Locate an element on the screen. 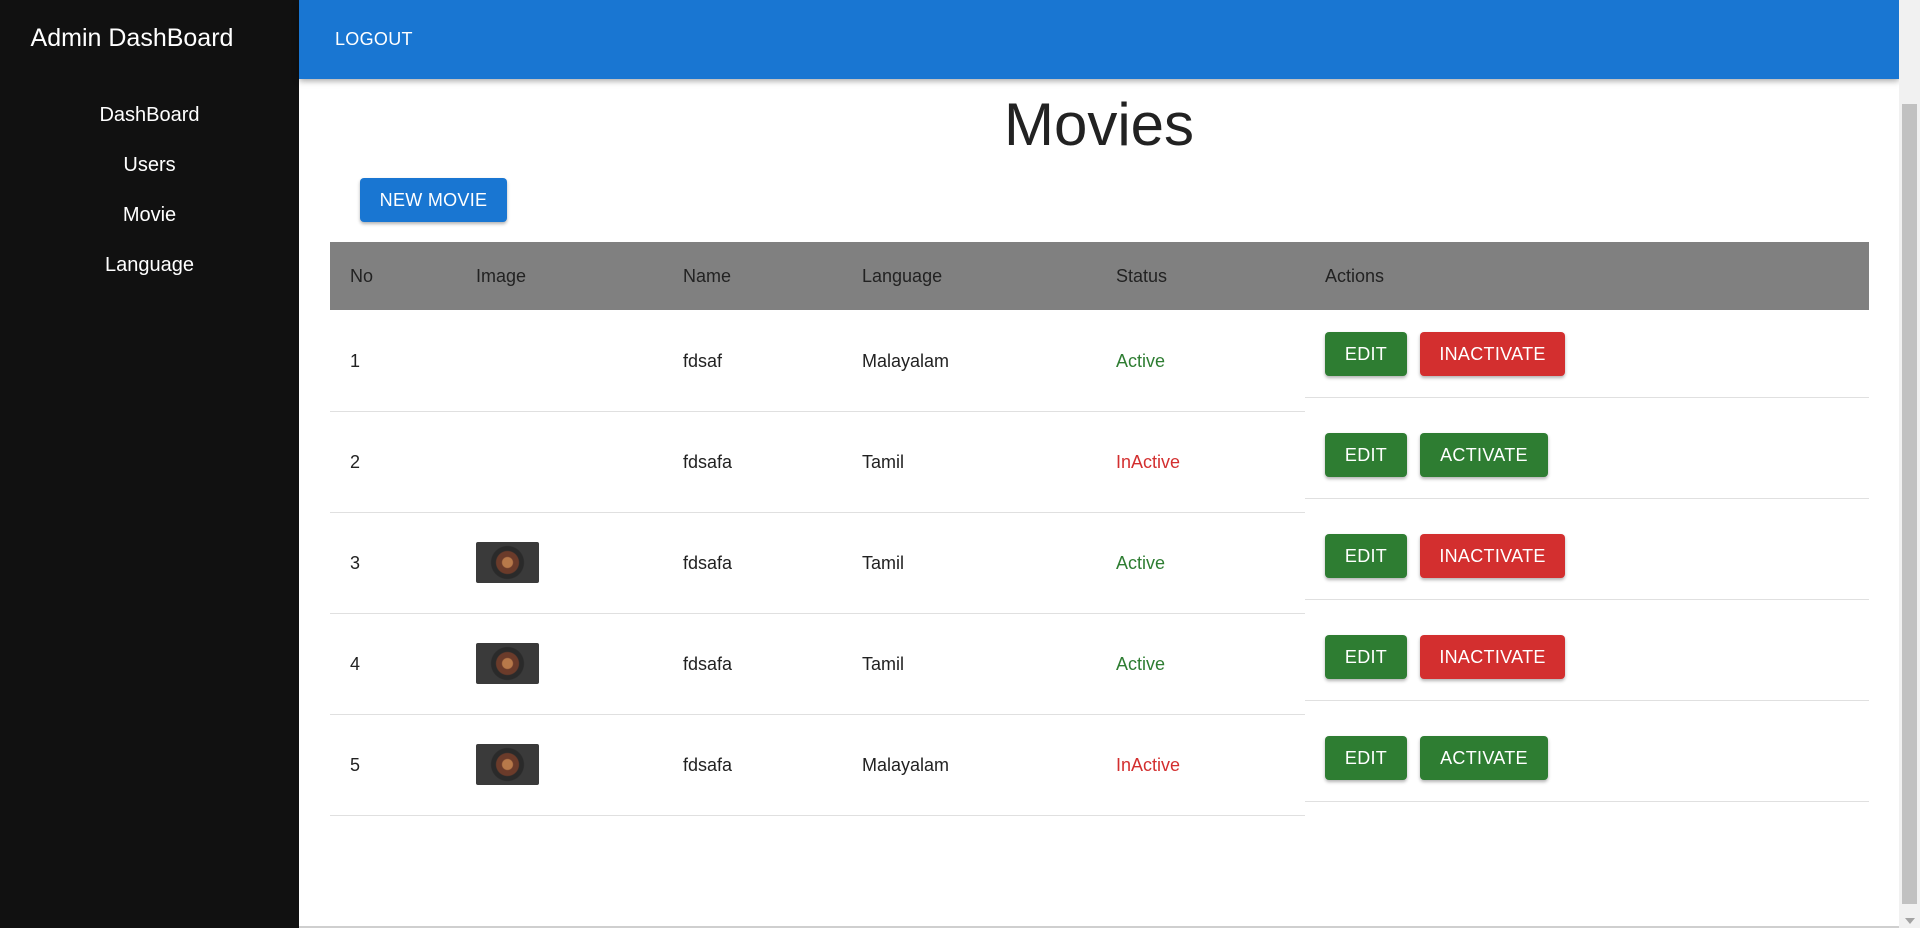 The width and height of the screenshot is (1920, 928). scrollbar is located at coordinates (1909, 464).